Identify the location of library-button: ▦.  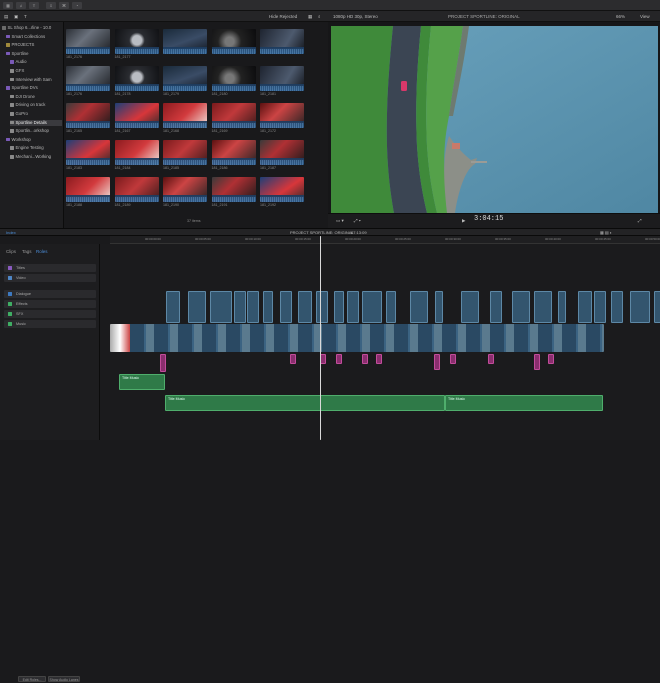
(8, 5).